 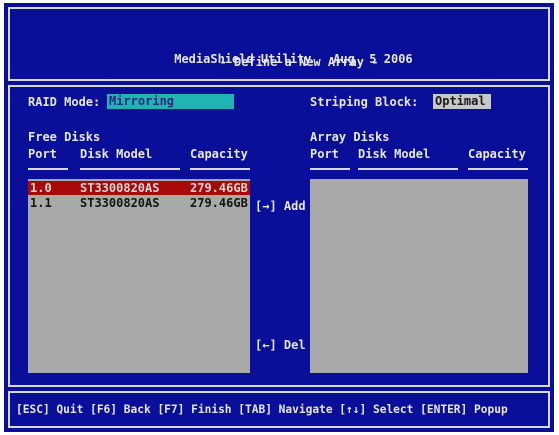 I want to click on free-disk-port: 1.0, so click(x=41, y=188).